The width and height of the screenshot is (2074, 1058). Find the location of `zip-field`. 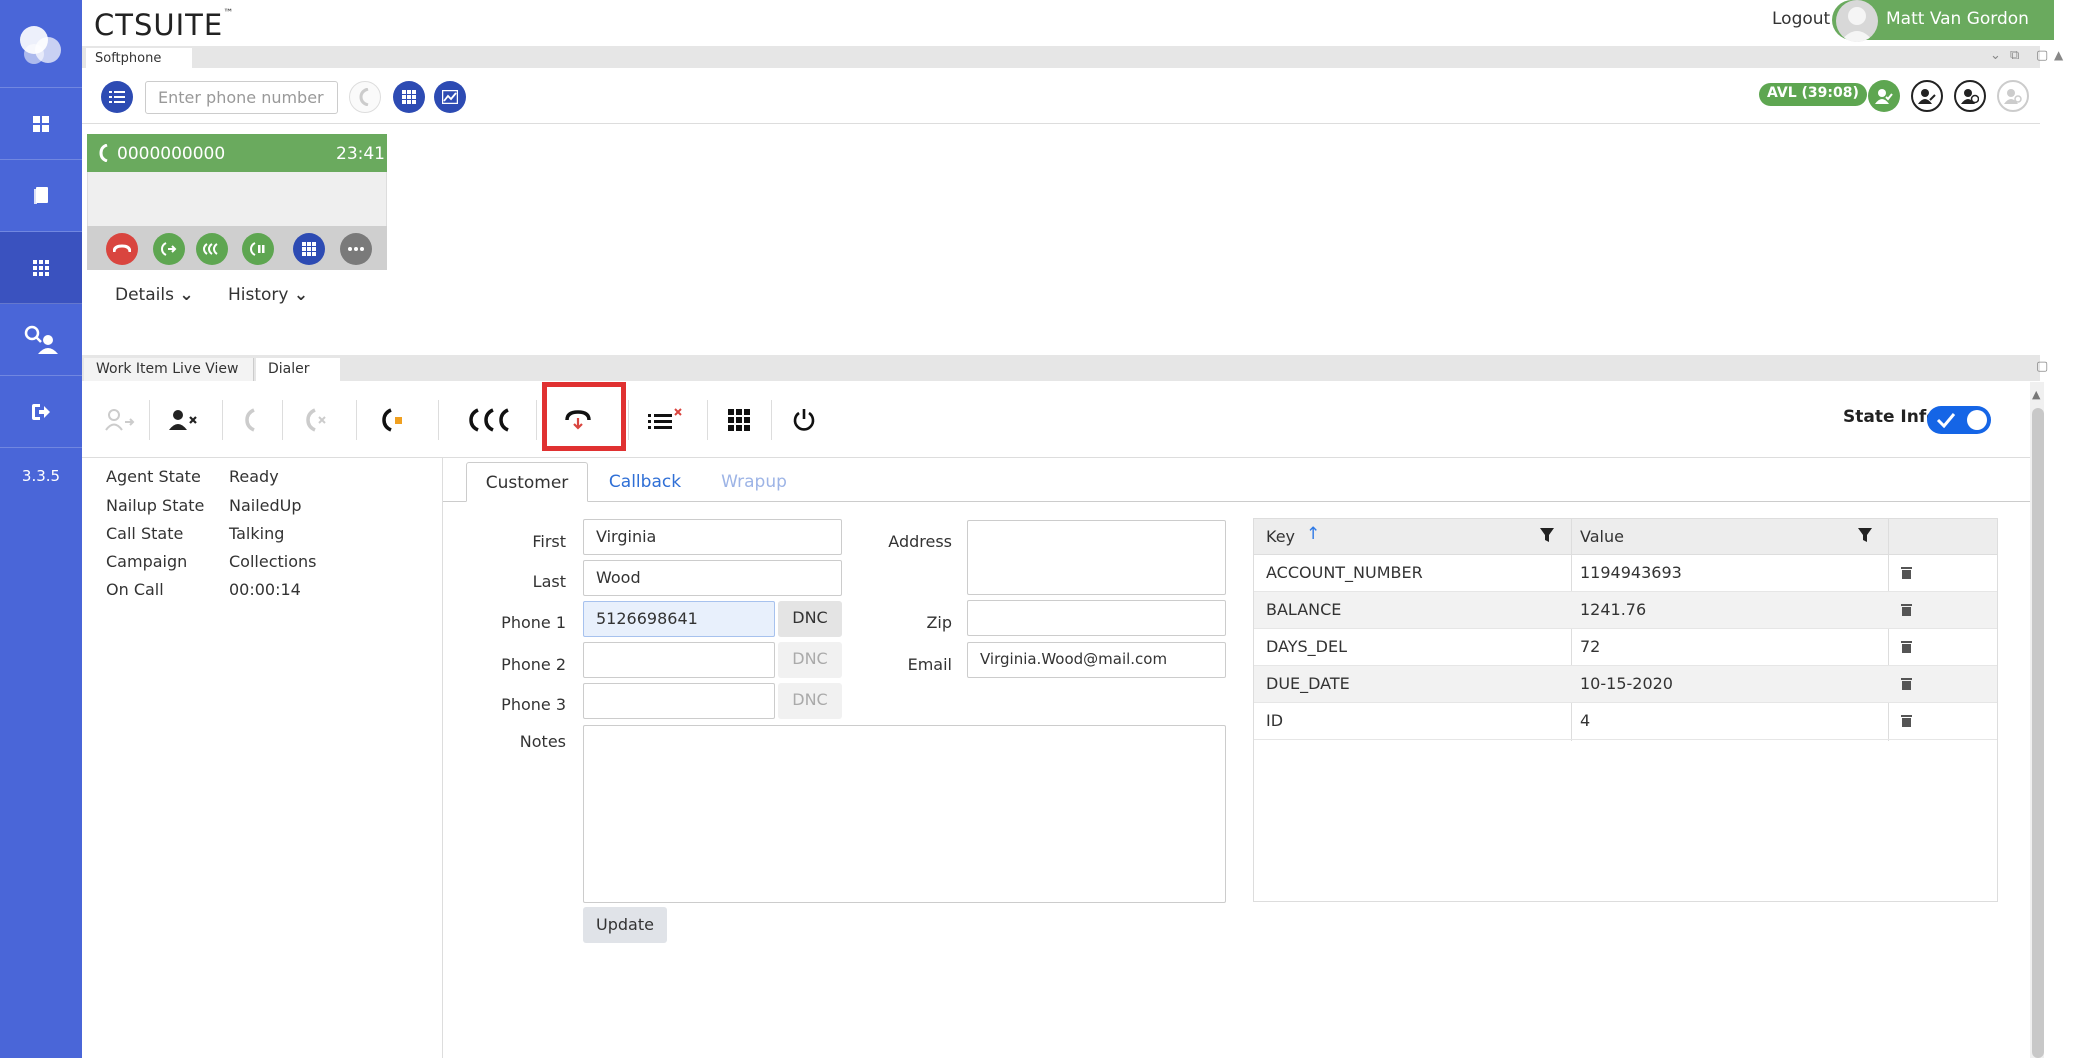

zip-field is located at coordinates (1096, 618).